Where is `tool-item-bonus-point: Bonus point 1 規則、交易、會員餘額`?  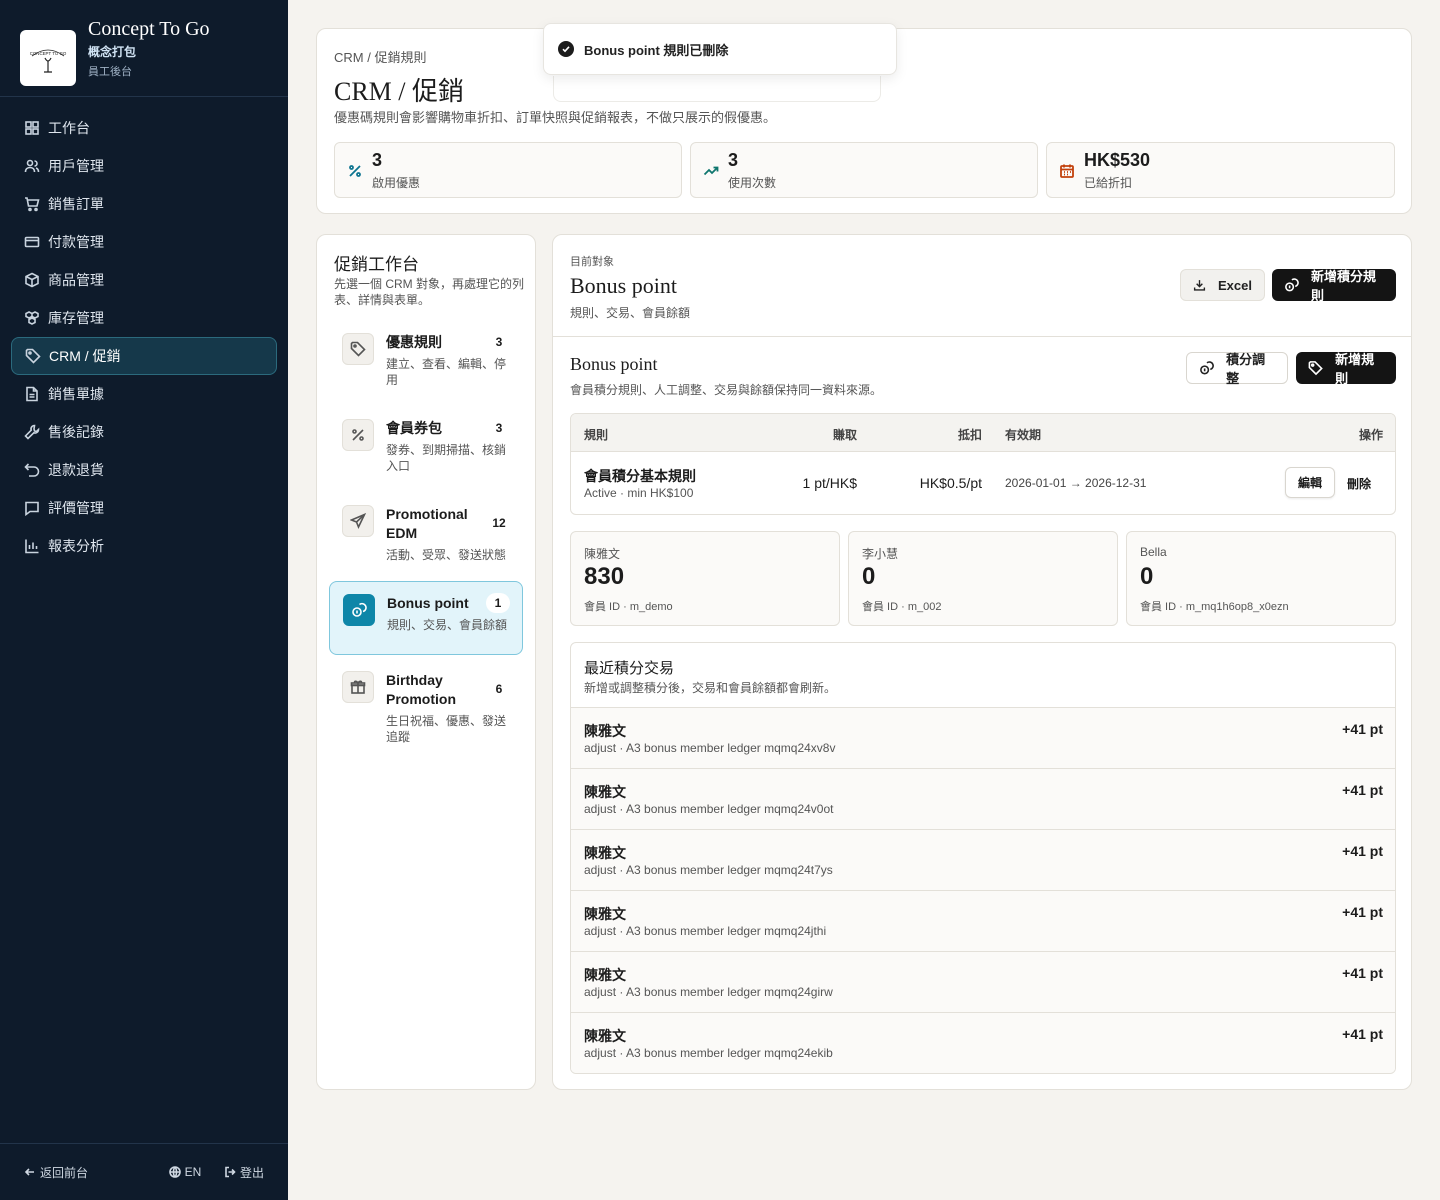 tool-item-bonus-point: Bonus point 1 規則、交易、會員餘額 is located at coordinates (426, 618).